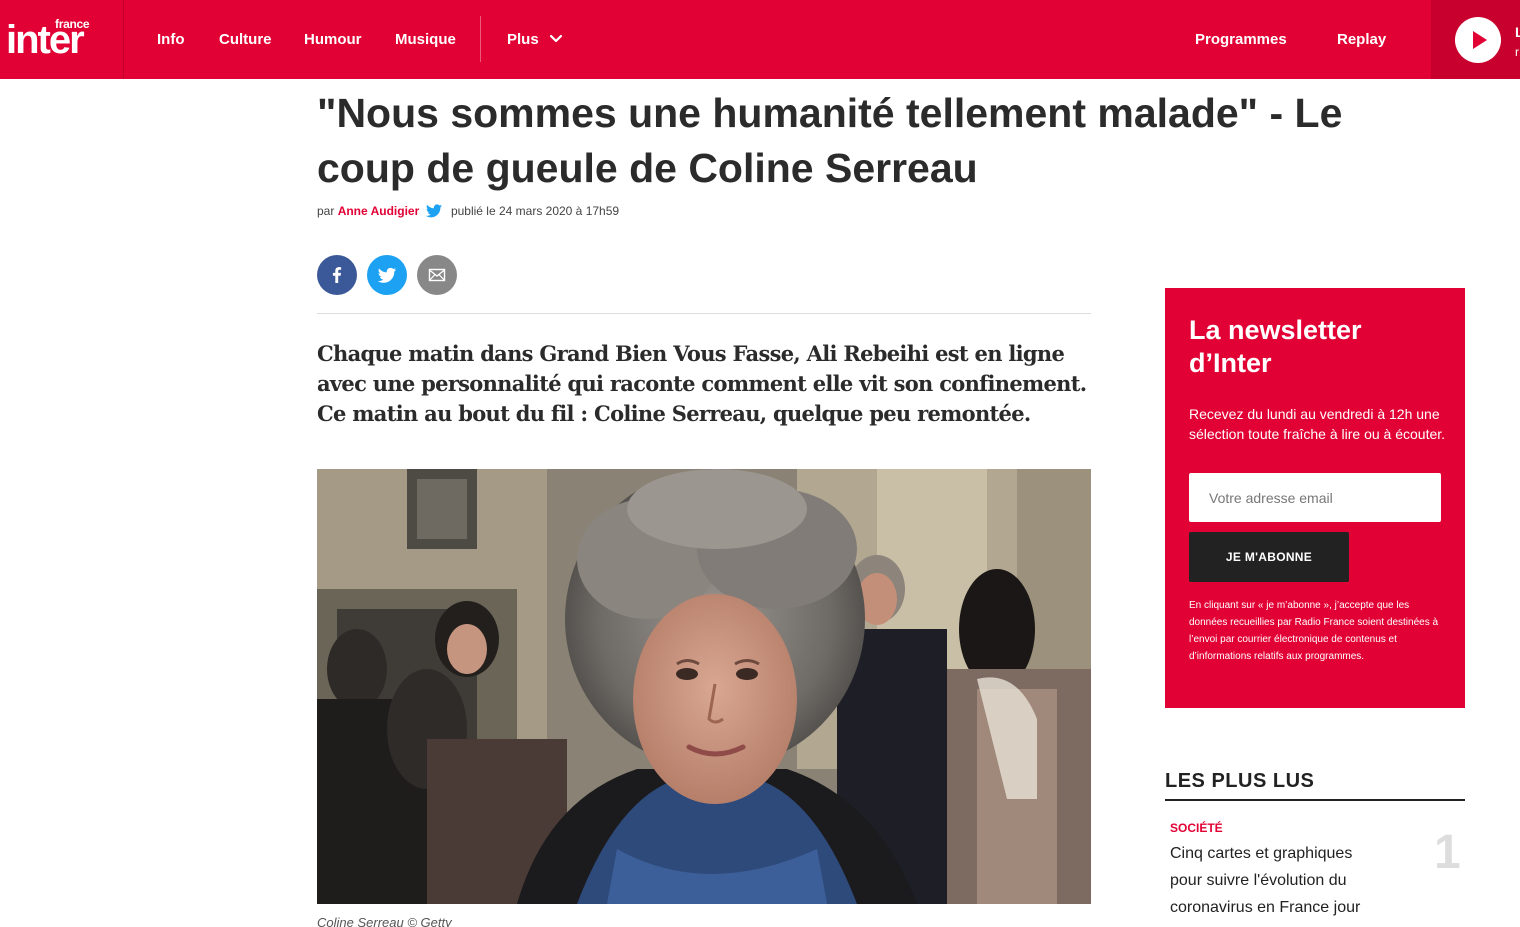  What do you see at coordinates (1315, 800) in the screenshot?
I see `most-read-rule` at bounding box center [1315, 800].